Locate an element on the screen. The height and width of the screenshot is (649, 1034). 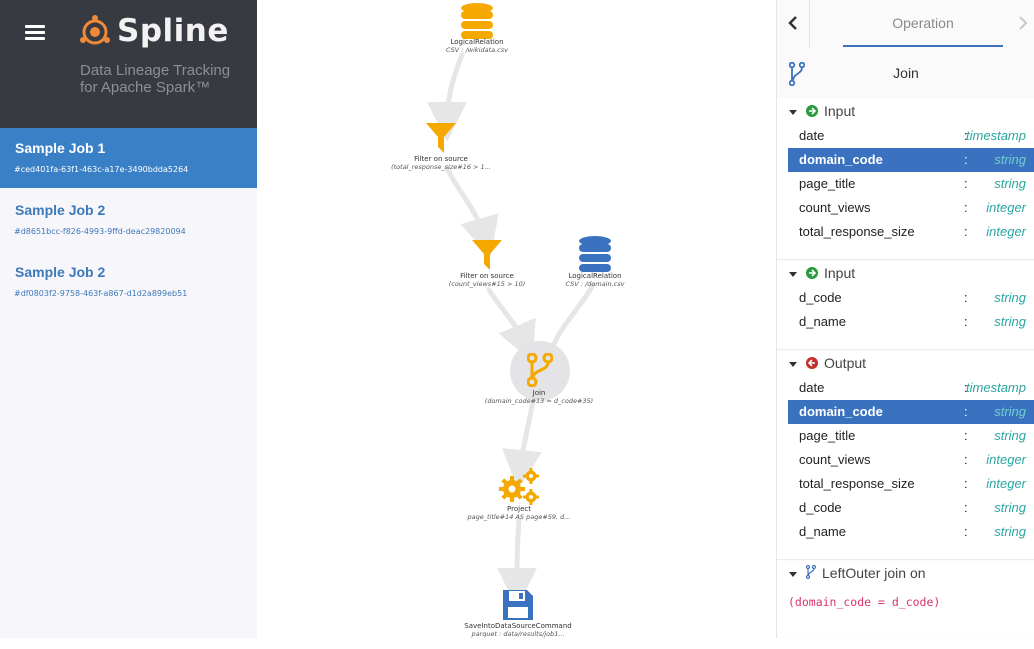
node-sub: (count_views#15 > 10) is located at coordinates (487, 284).